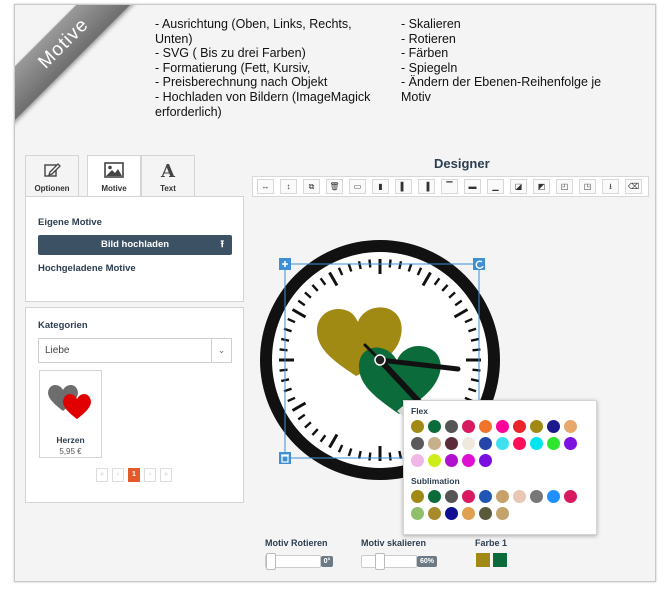 The width and height of the screenshot is (670, 591). I want to click on feature-line: - Formatierung (Fett, Kursiv,, so click(233, 67).